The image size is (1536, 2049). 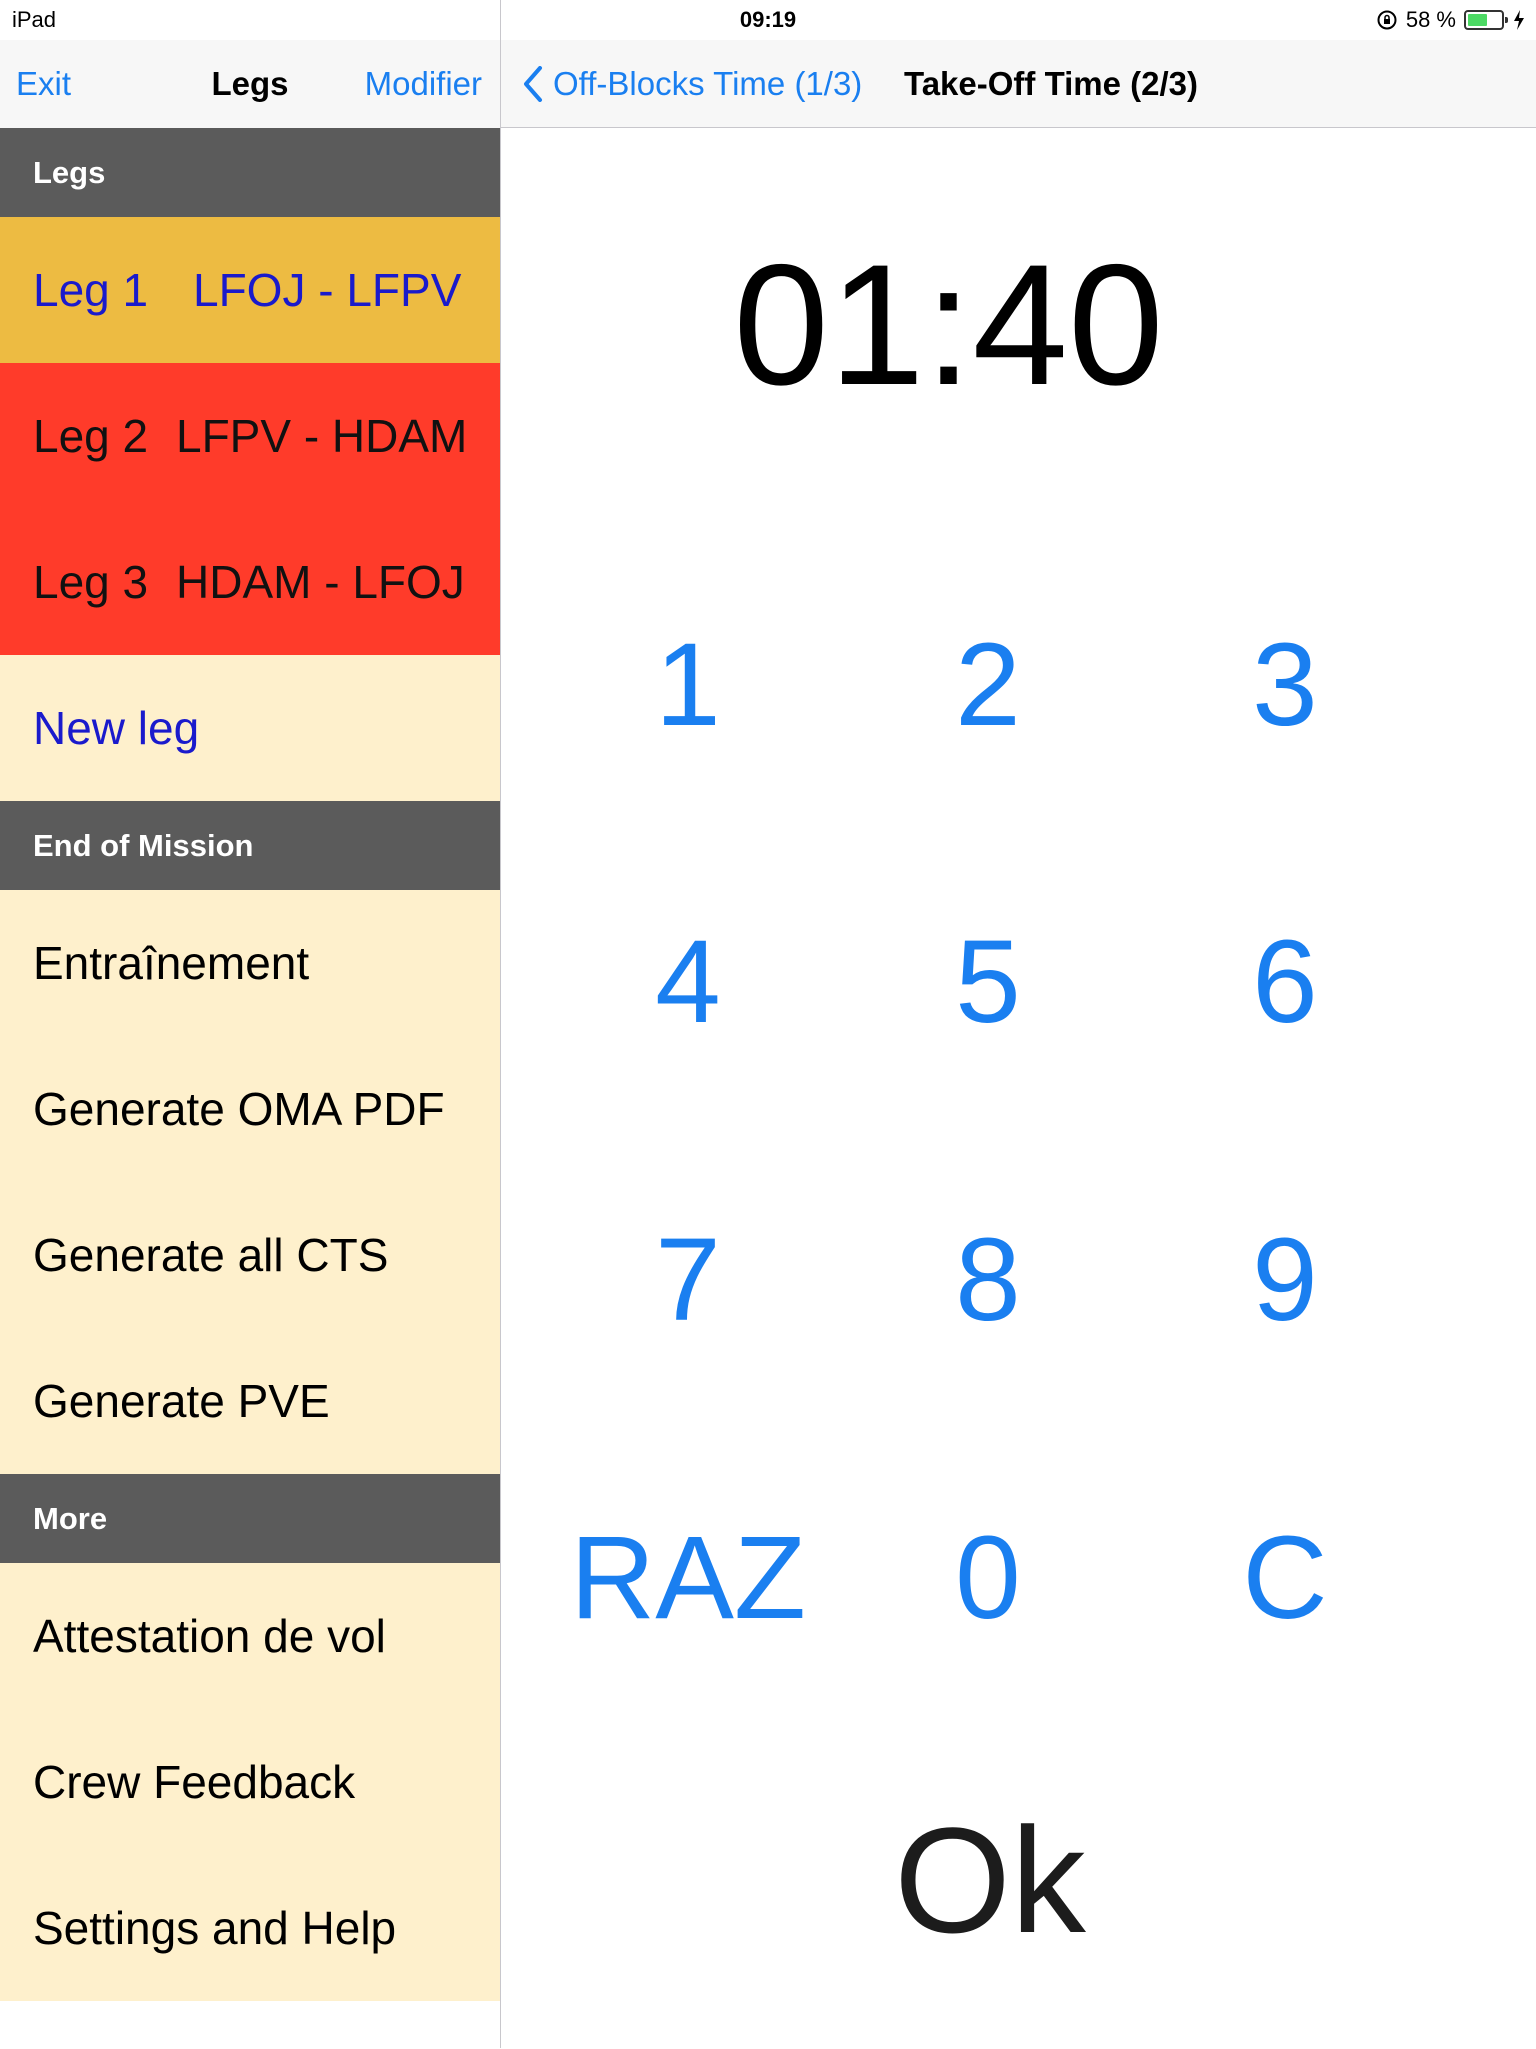 I want to click on section-header-end-of-mission: End of Mission, so click(x=250, y=845).